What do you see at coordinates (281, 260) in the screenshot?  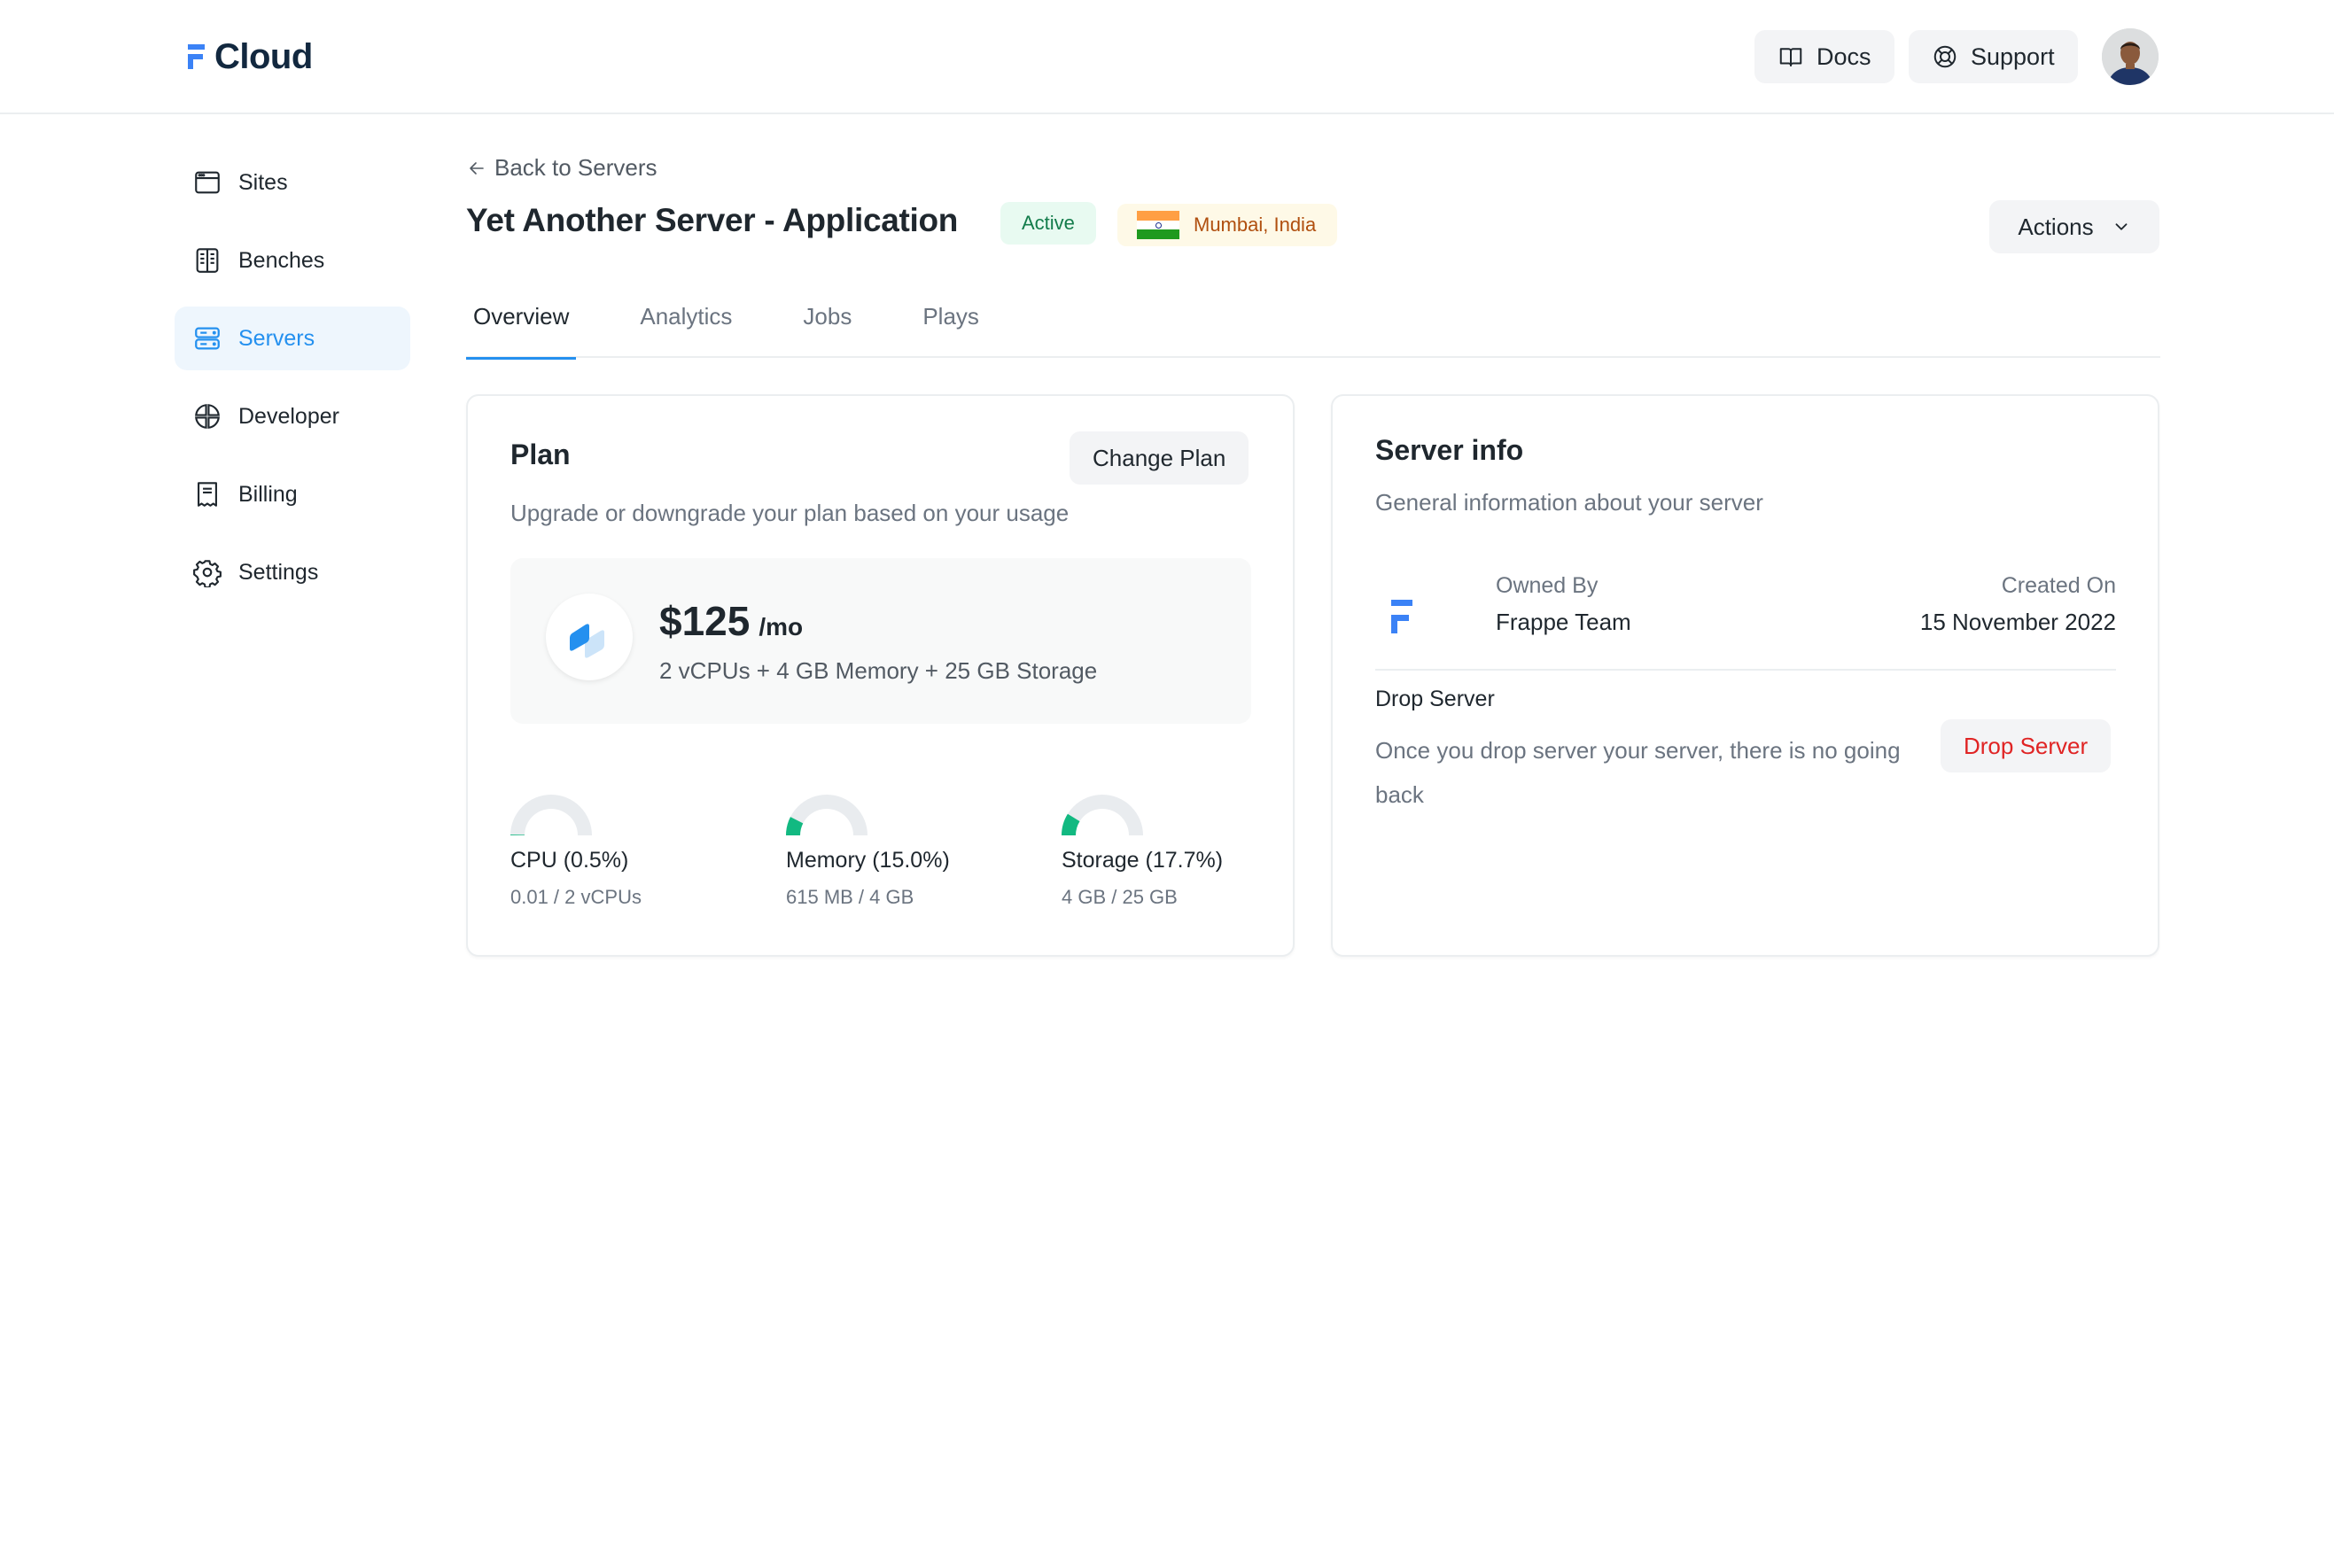 I see `sidebar-item-label: Benches` at bounding box center [281, 260].